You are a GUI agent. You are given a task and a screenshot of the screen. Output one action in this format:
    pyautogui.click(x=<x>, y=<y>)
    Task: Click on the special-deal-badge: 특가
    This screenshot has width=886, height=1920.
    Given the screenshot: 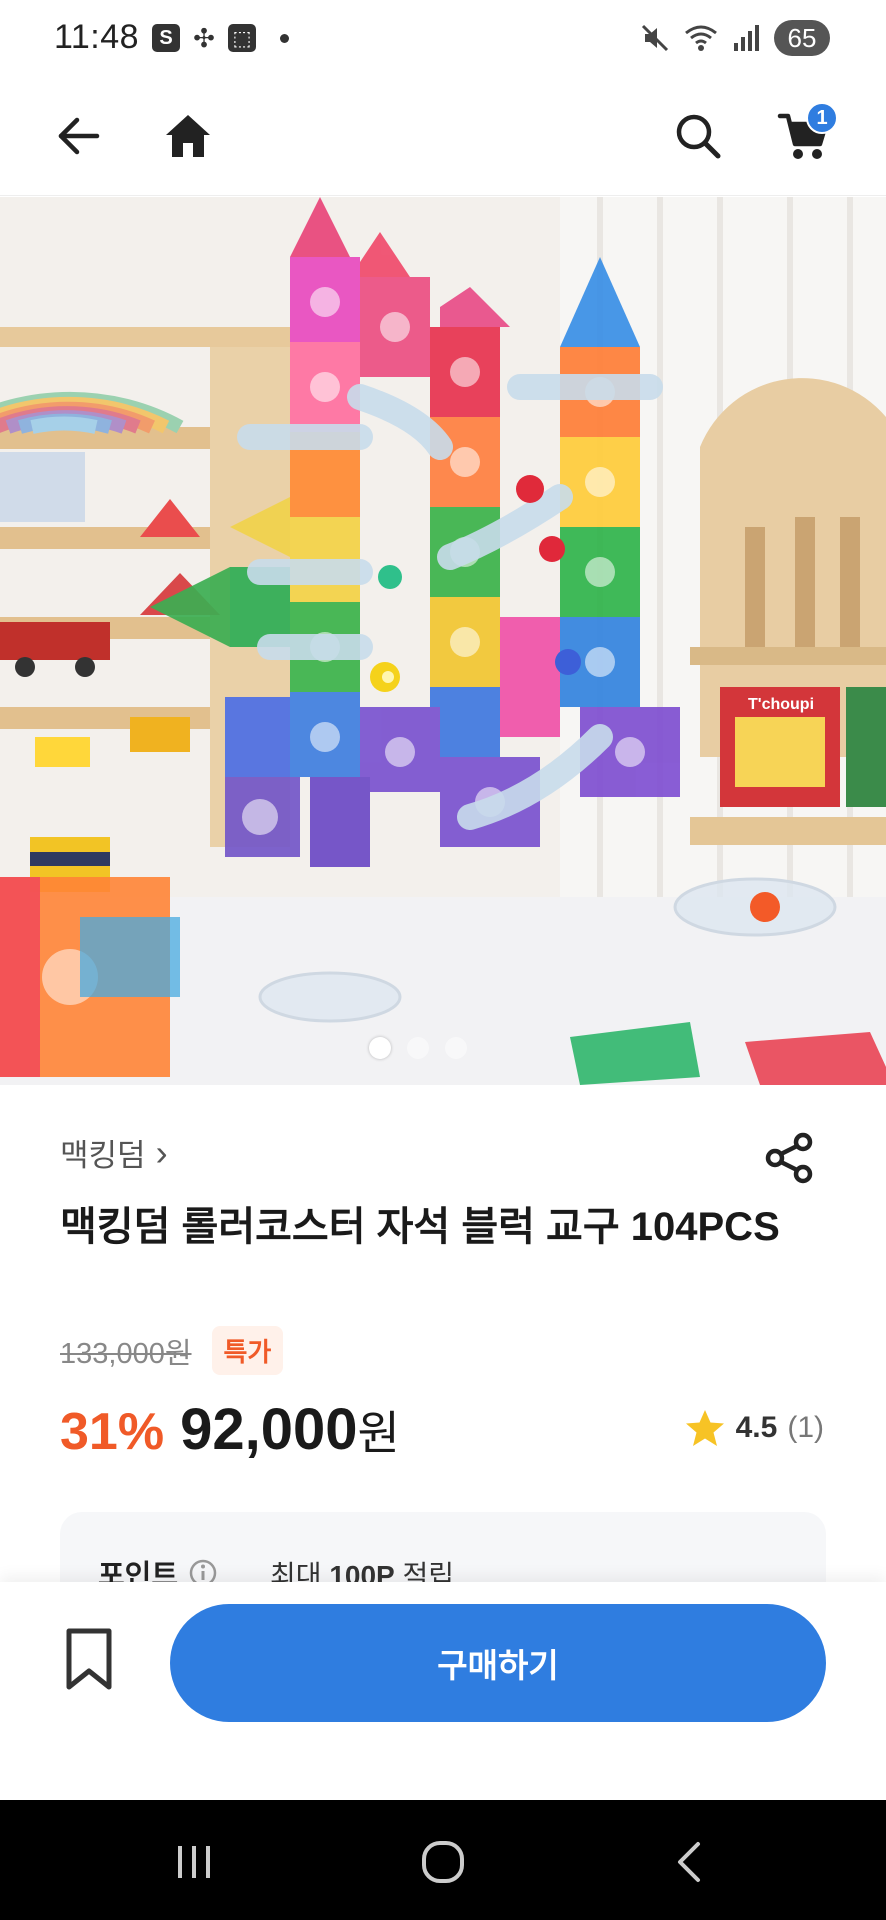 What is the action you would take?
    pyautogui.click(x=247, y=1350)
    